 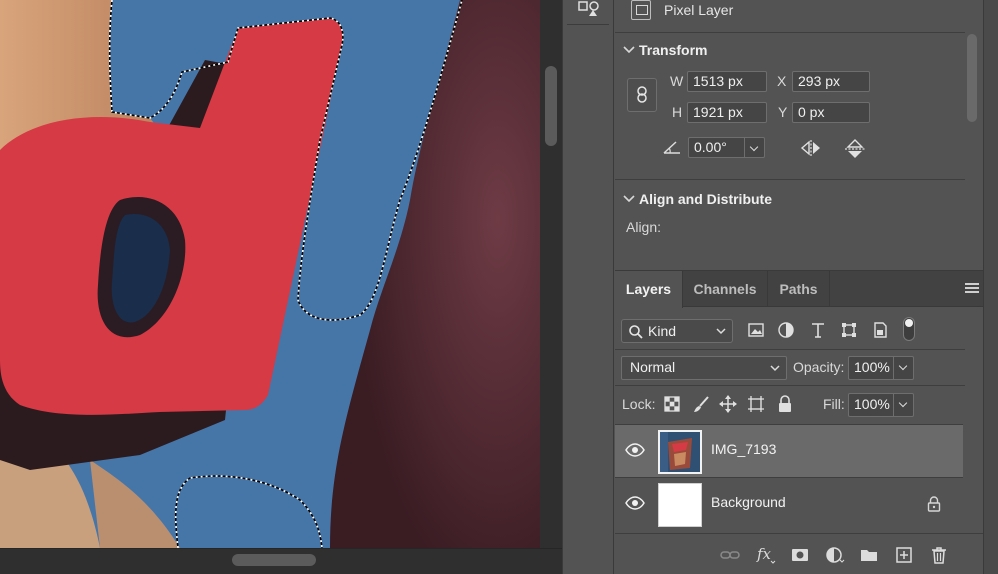 I want to click on properties-scrollbar, so click(x=972, y=134).